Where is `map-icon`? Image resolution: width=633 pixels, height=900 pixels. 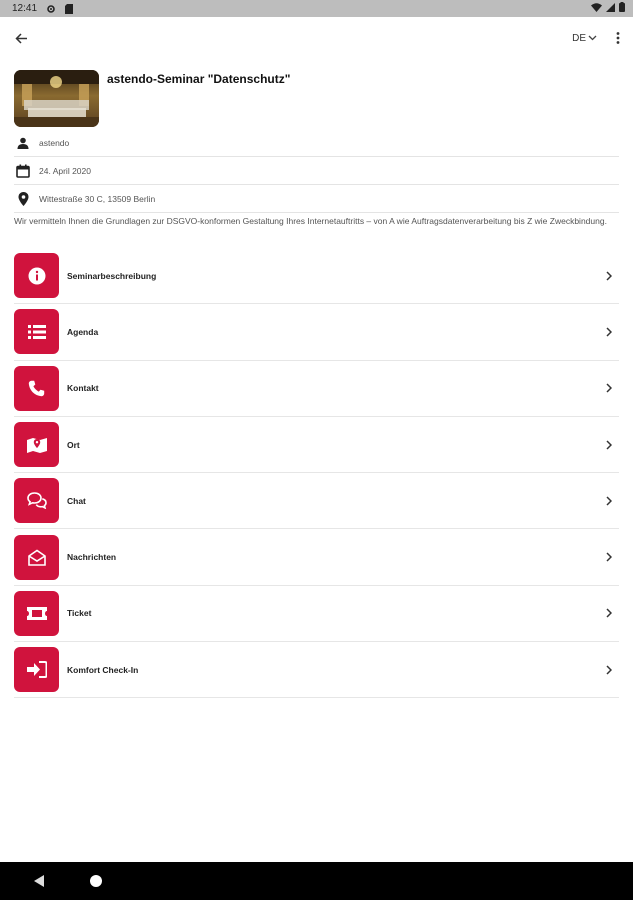 map-icon is located at coordinates (36, 445).